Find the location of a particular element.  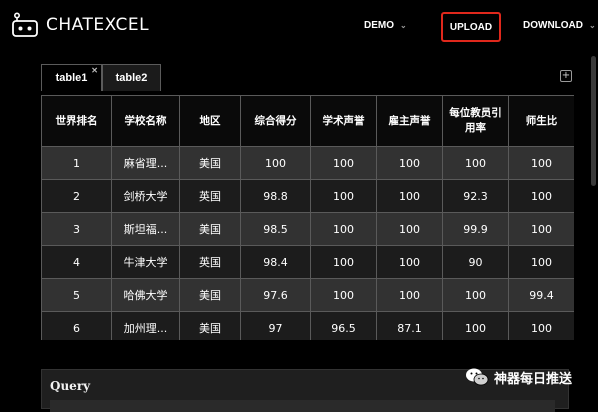

table-row: 6 加州理... 美国 97 96.5 87.1 100 100 is located at coordinates (307, 325).